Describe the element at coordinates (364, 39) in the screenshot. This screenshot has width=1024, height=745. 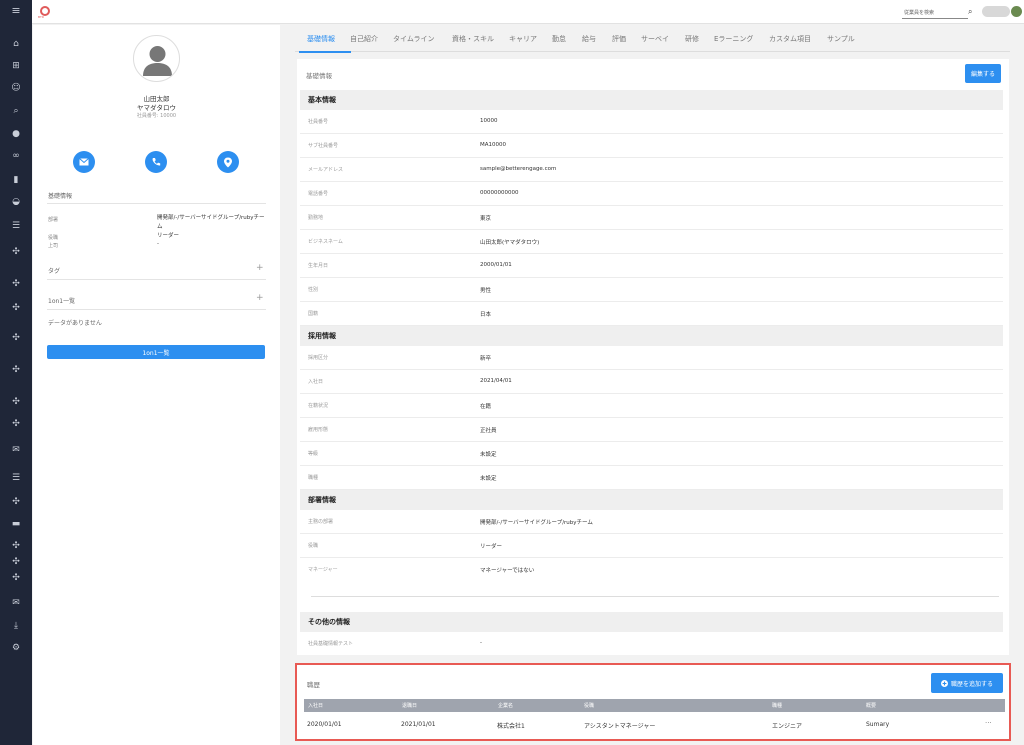
I see `tab-self-intro: 自己紹介` at that location.